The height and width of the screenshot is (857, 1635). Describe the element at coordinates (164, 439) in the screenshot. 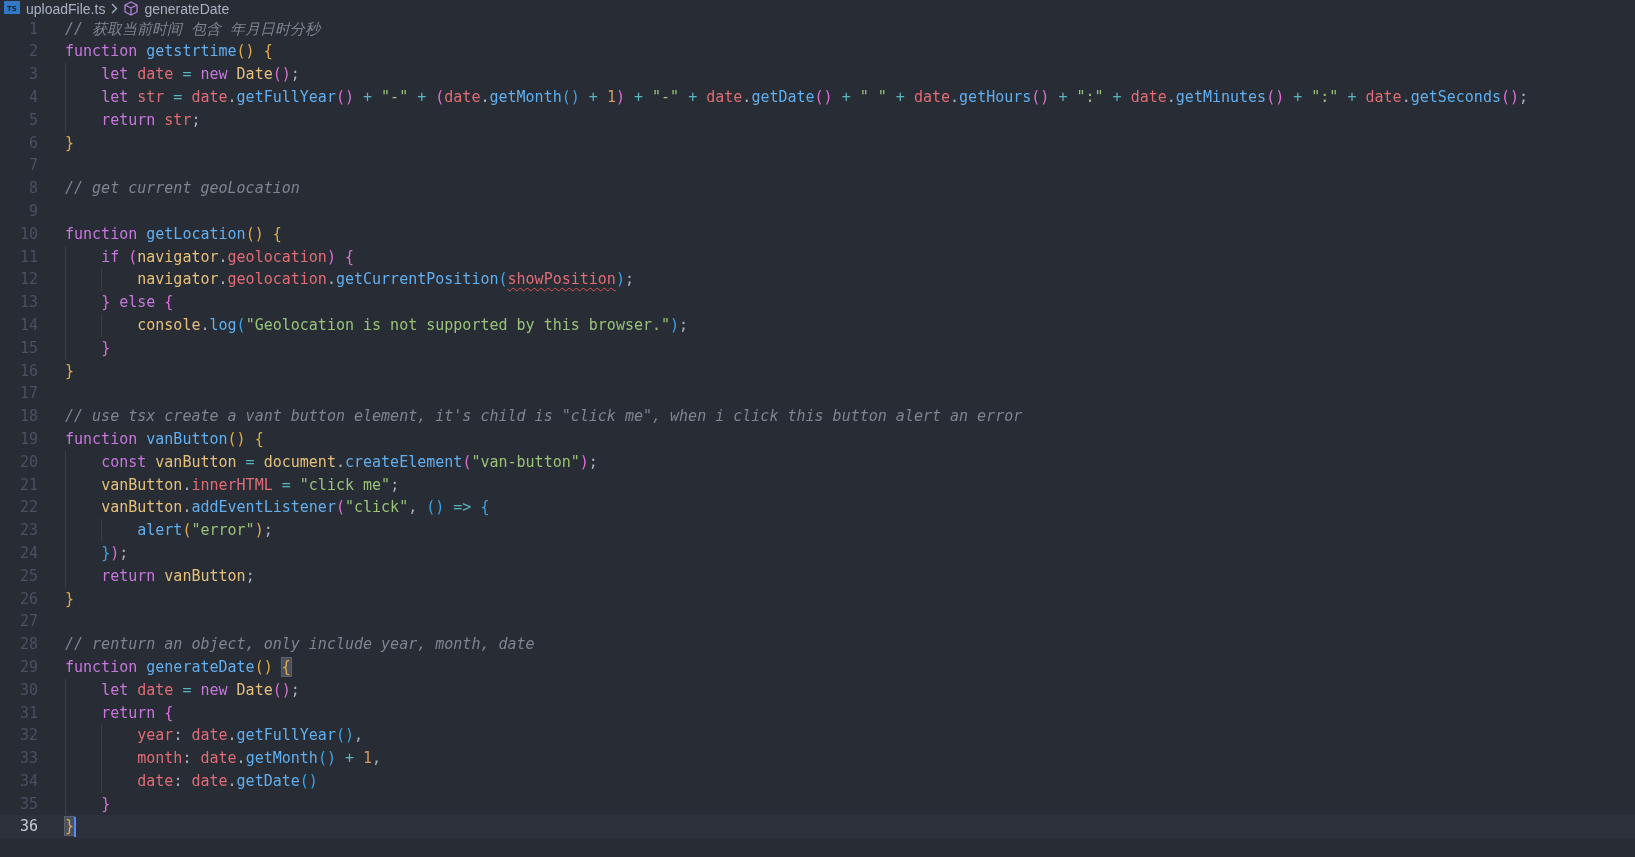

I see `code-line: function vanButton() {` at that location.